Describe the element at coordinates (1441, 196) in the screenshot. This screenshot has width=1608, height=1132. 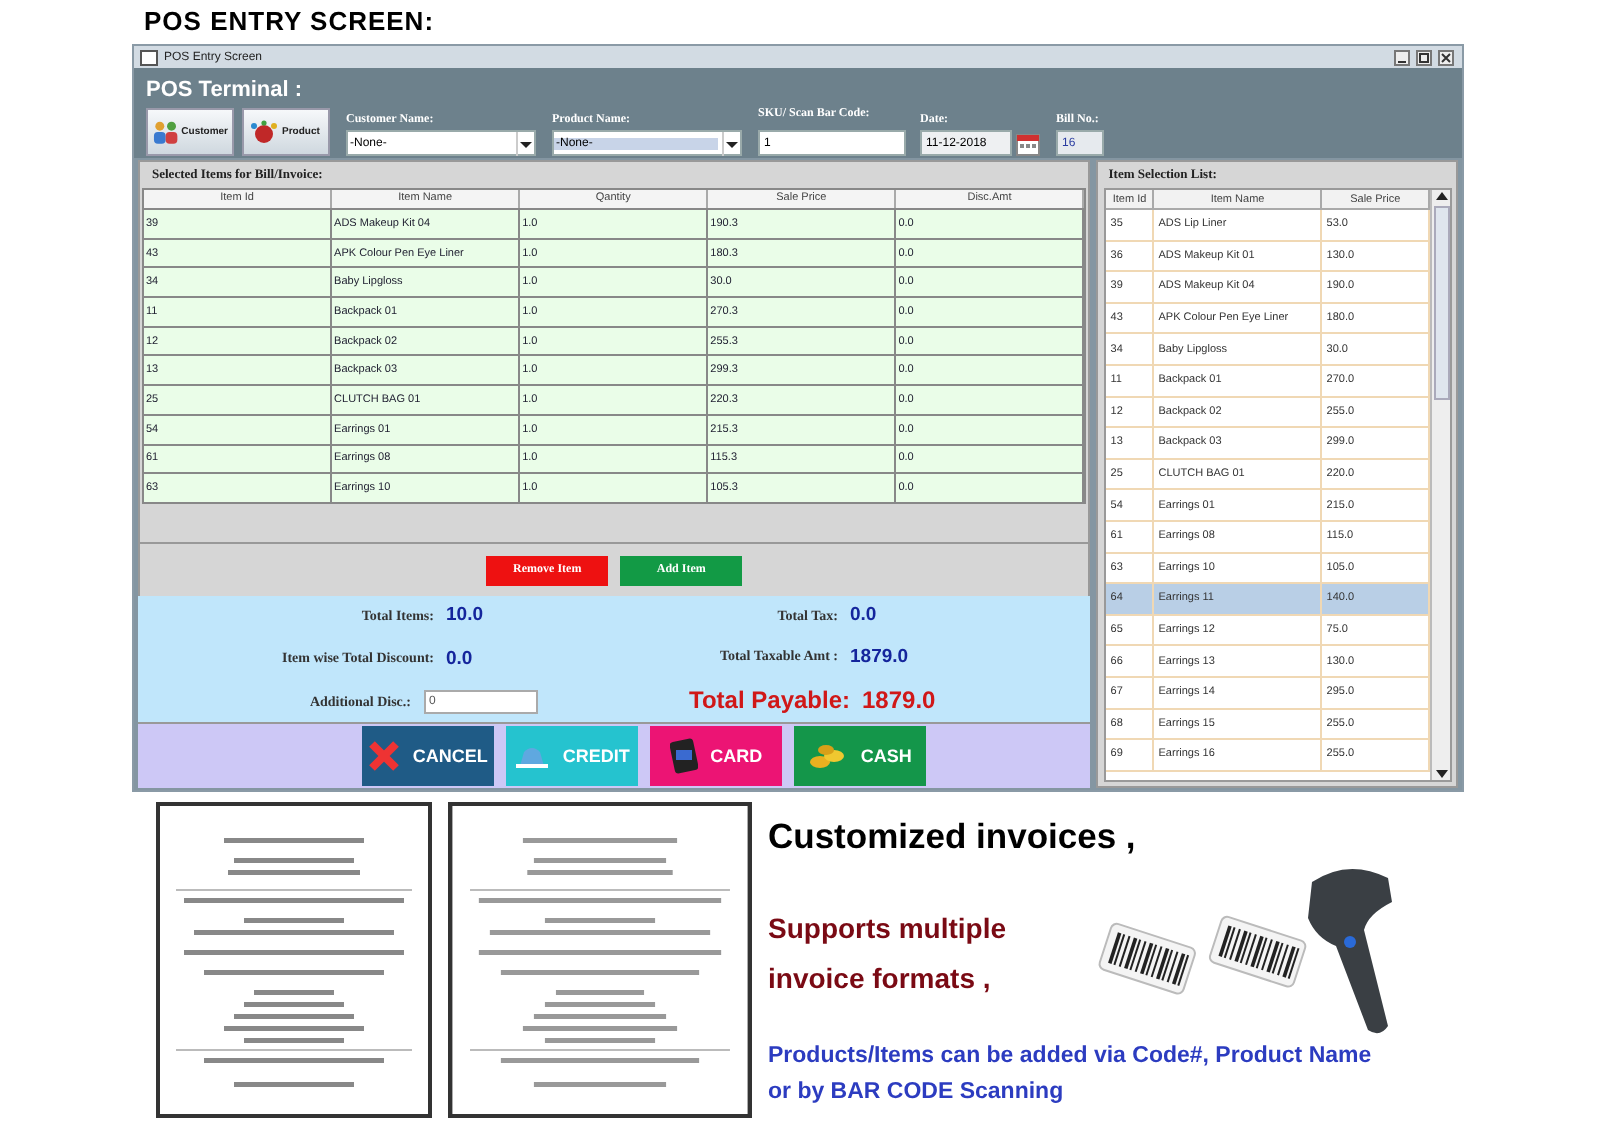
I see `scroll-up-icon` at that location.